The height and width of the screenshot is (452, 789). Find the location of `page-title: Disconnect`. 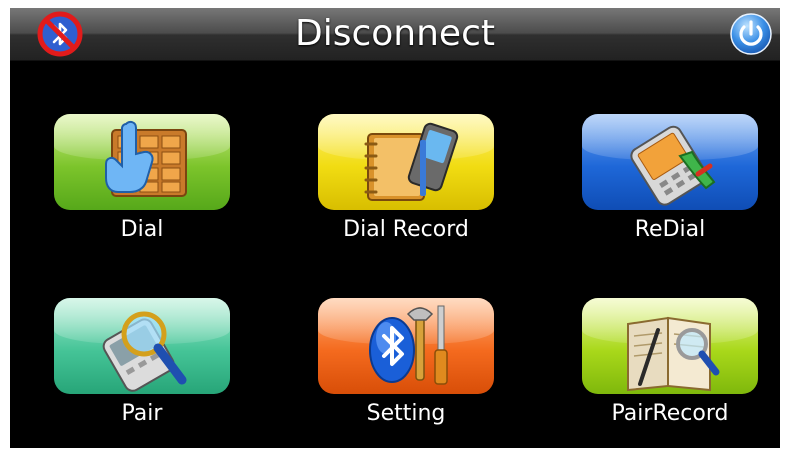

page-title: Disconnect is located at coordinates (395, 33).